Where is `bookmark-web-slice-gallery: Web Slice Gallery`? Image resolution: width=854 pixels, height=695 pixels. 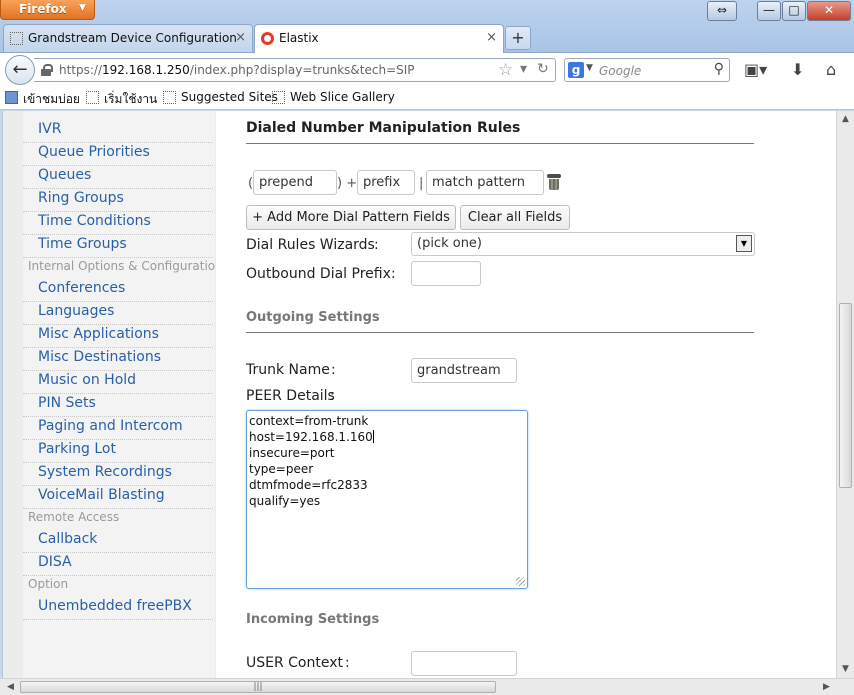 bookmark-web-slice-gallery: Web Slice Gallery is located at coordinates (333, 97).